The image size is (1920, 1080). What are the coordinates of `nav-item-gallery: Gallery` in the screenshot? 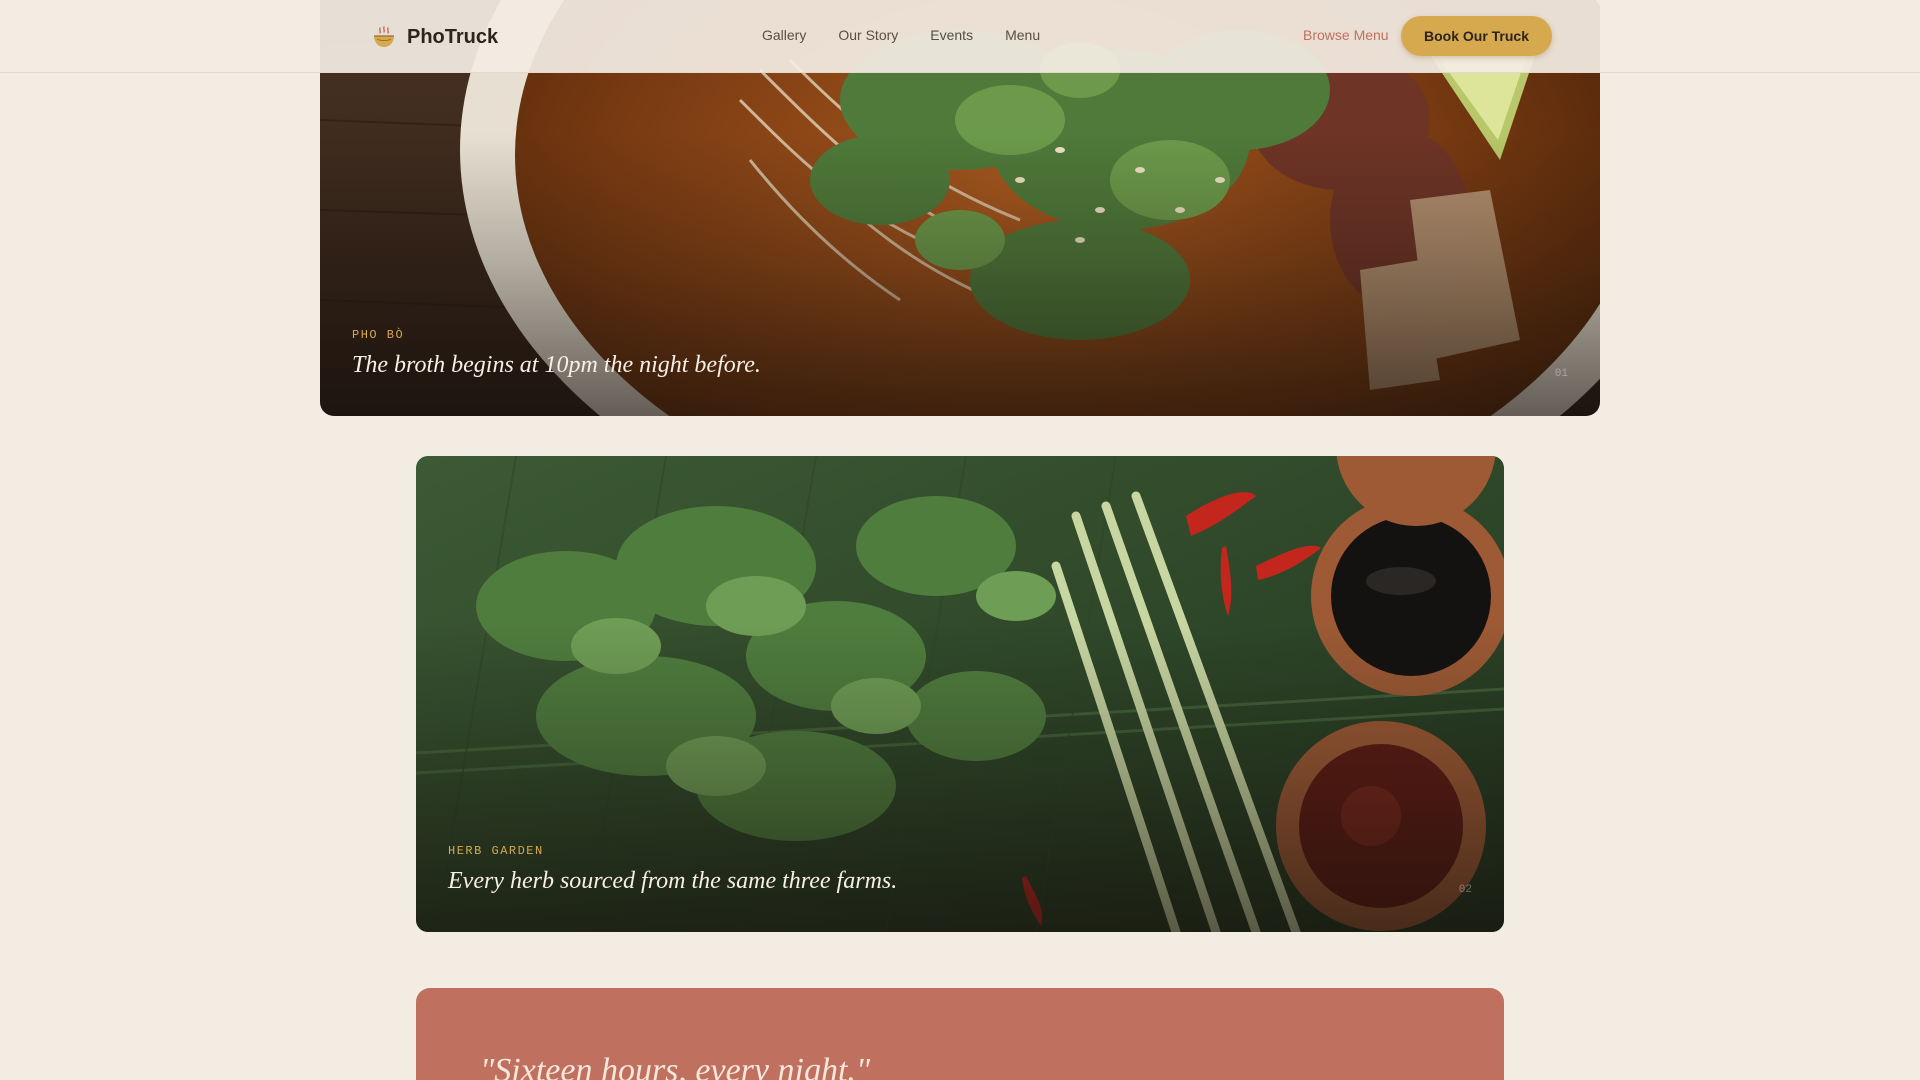 It's located at (784, 35).